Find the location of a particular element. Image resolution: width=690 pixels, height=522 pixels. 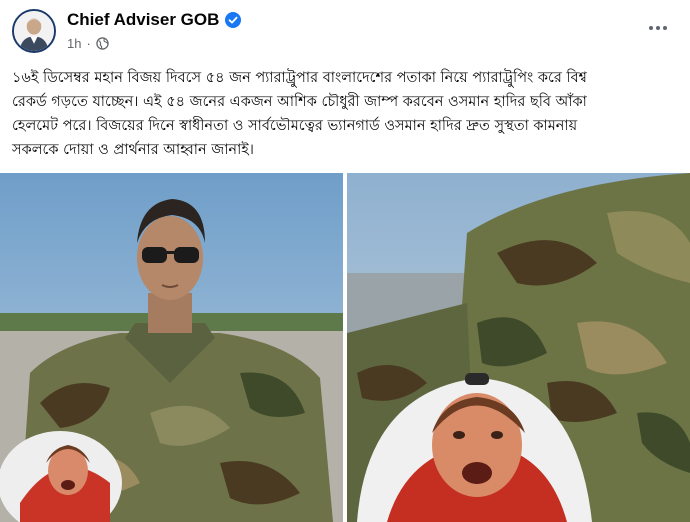

globe-icon is located at coordinates (102, 43).